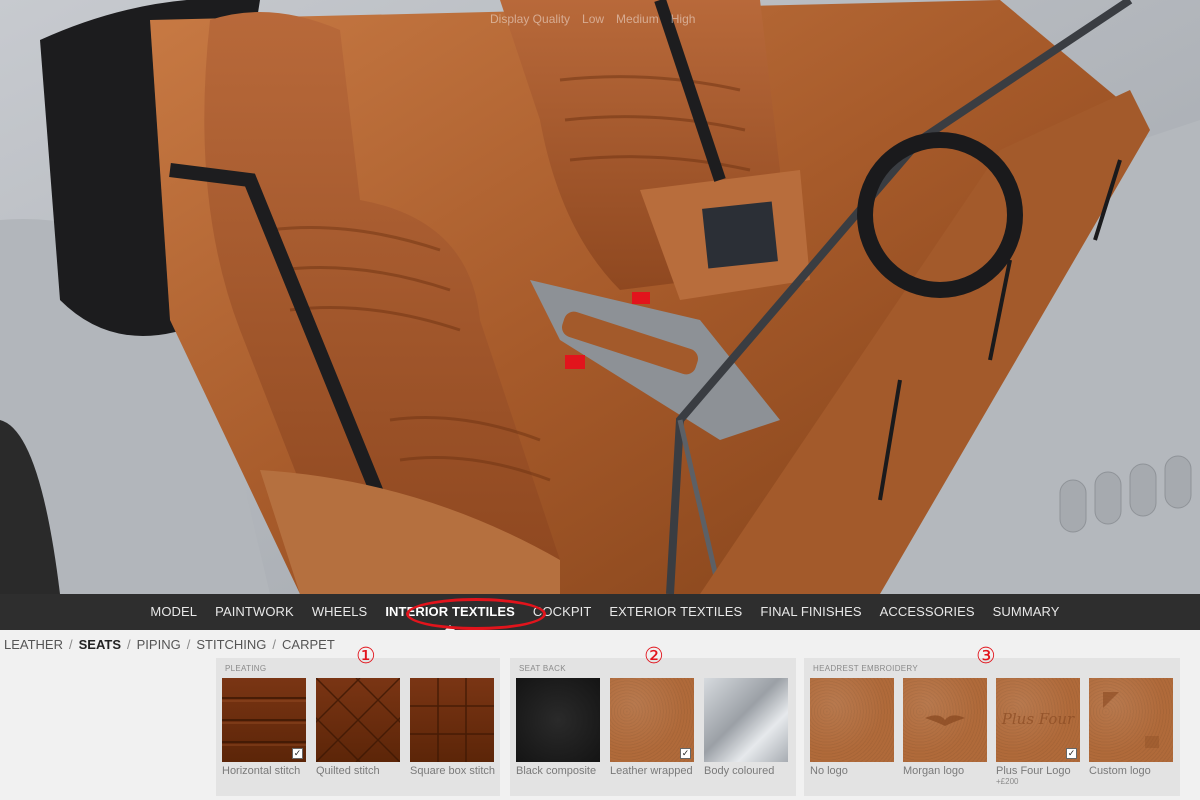  I want to click on option-custom-logo: Custom logo, so click(1131, 732).